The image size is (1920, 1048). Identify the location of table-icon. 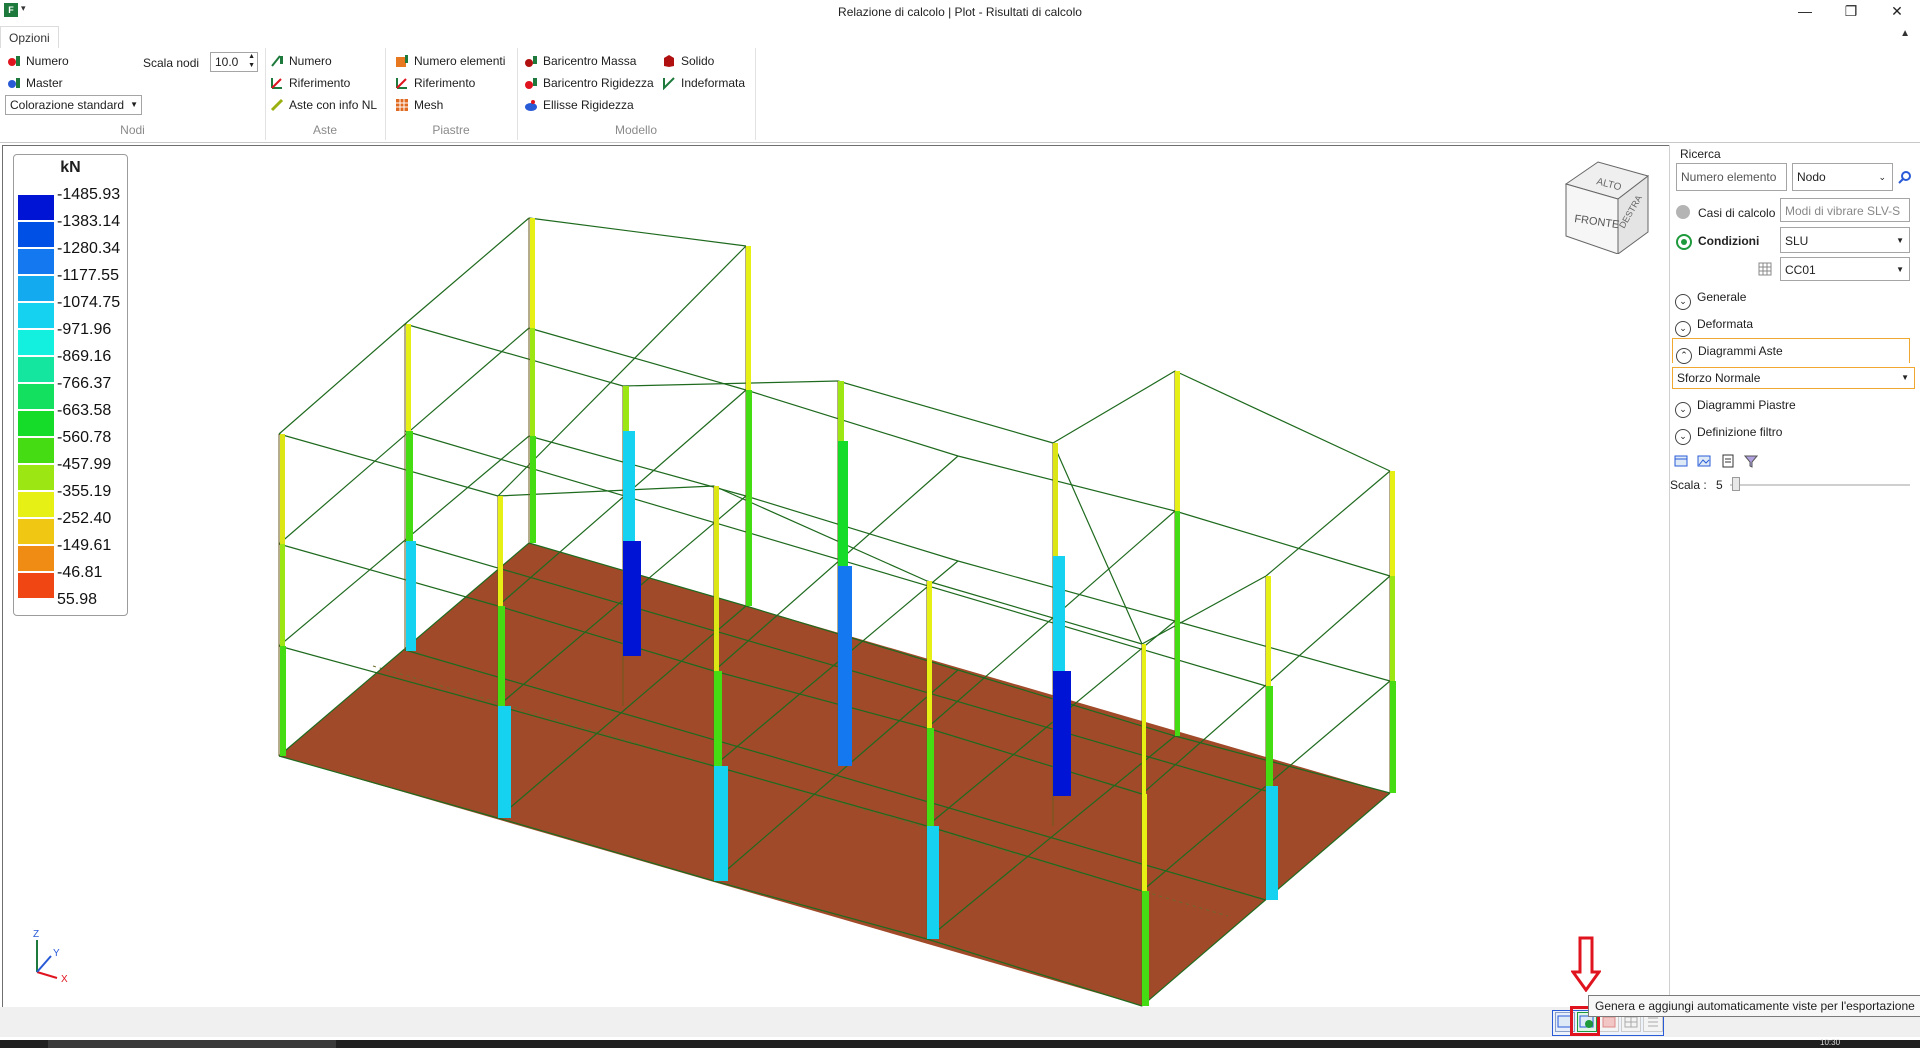
(1765, 269).